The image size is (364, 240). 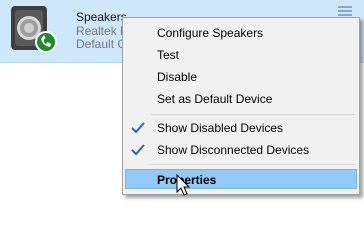 What do you see at coordinates (177, 77) in the screenshot?
I see `menu-item-label: Disable` at bounding box center [177, 77].